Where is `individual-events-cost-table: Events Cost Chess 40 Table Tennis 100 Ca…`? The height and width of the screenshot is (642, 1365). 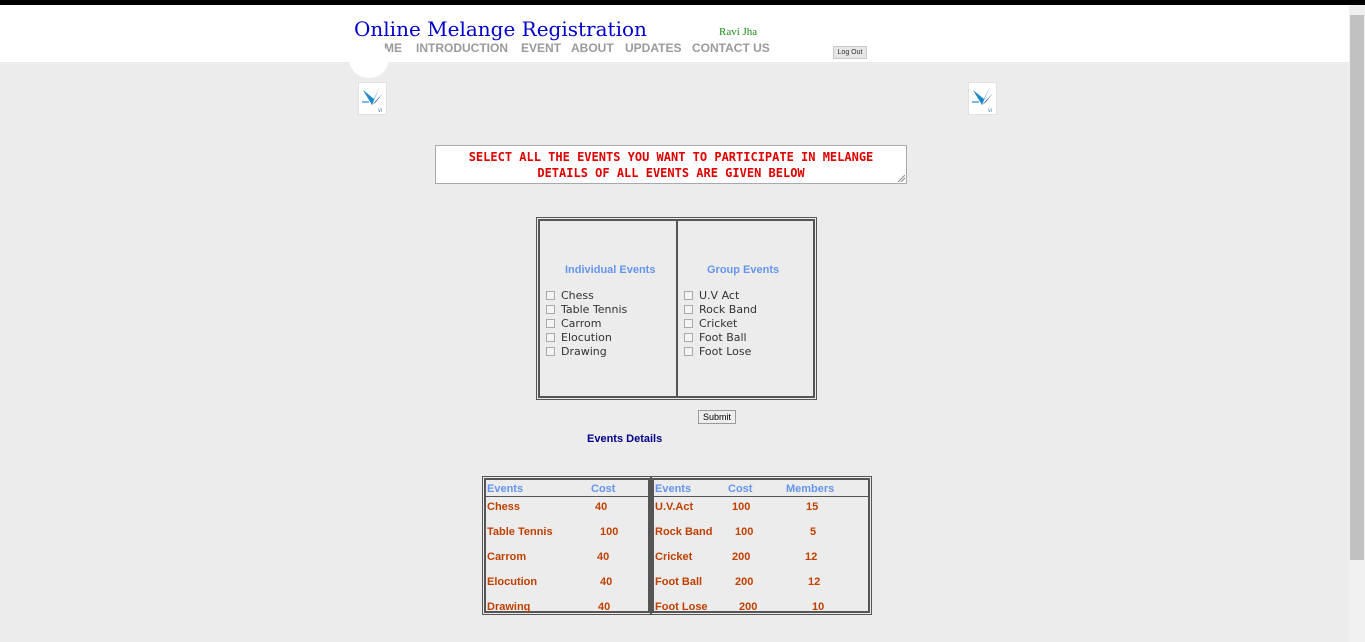 individual-events-cost-table: Events Cost Chess 40 Table Tennis 100 Ca… is located at coordinates (567, 545).